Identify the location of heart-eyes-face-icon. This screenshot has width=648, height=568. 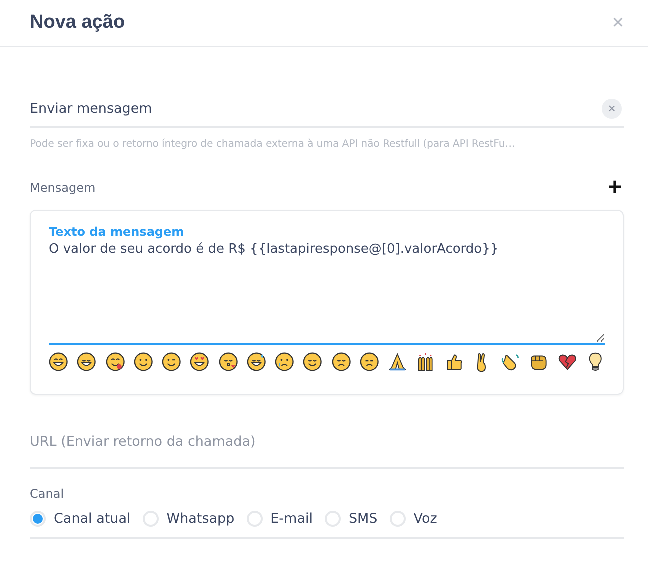
(200, 362).